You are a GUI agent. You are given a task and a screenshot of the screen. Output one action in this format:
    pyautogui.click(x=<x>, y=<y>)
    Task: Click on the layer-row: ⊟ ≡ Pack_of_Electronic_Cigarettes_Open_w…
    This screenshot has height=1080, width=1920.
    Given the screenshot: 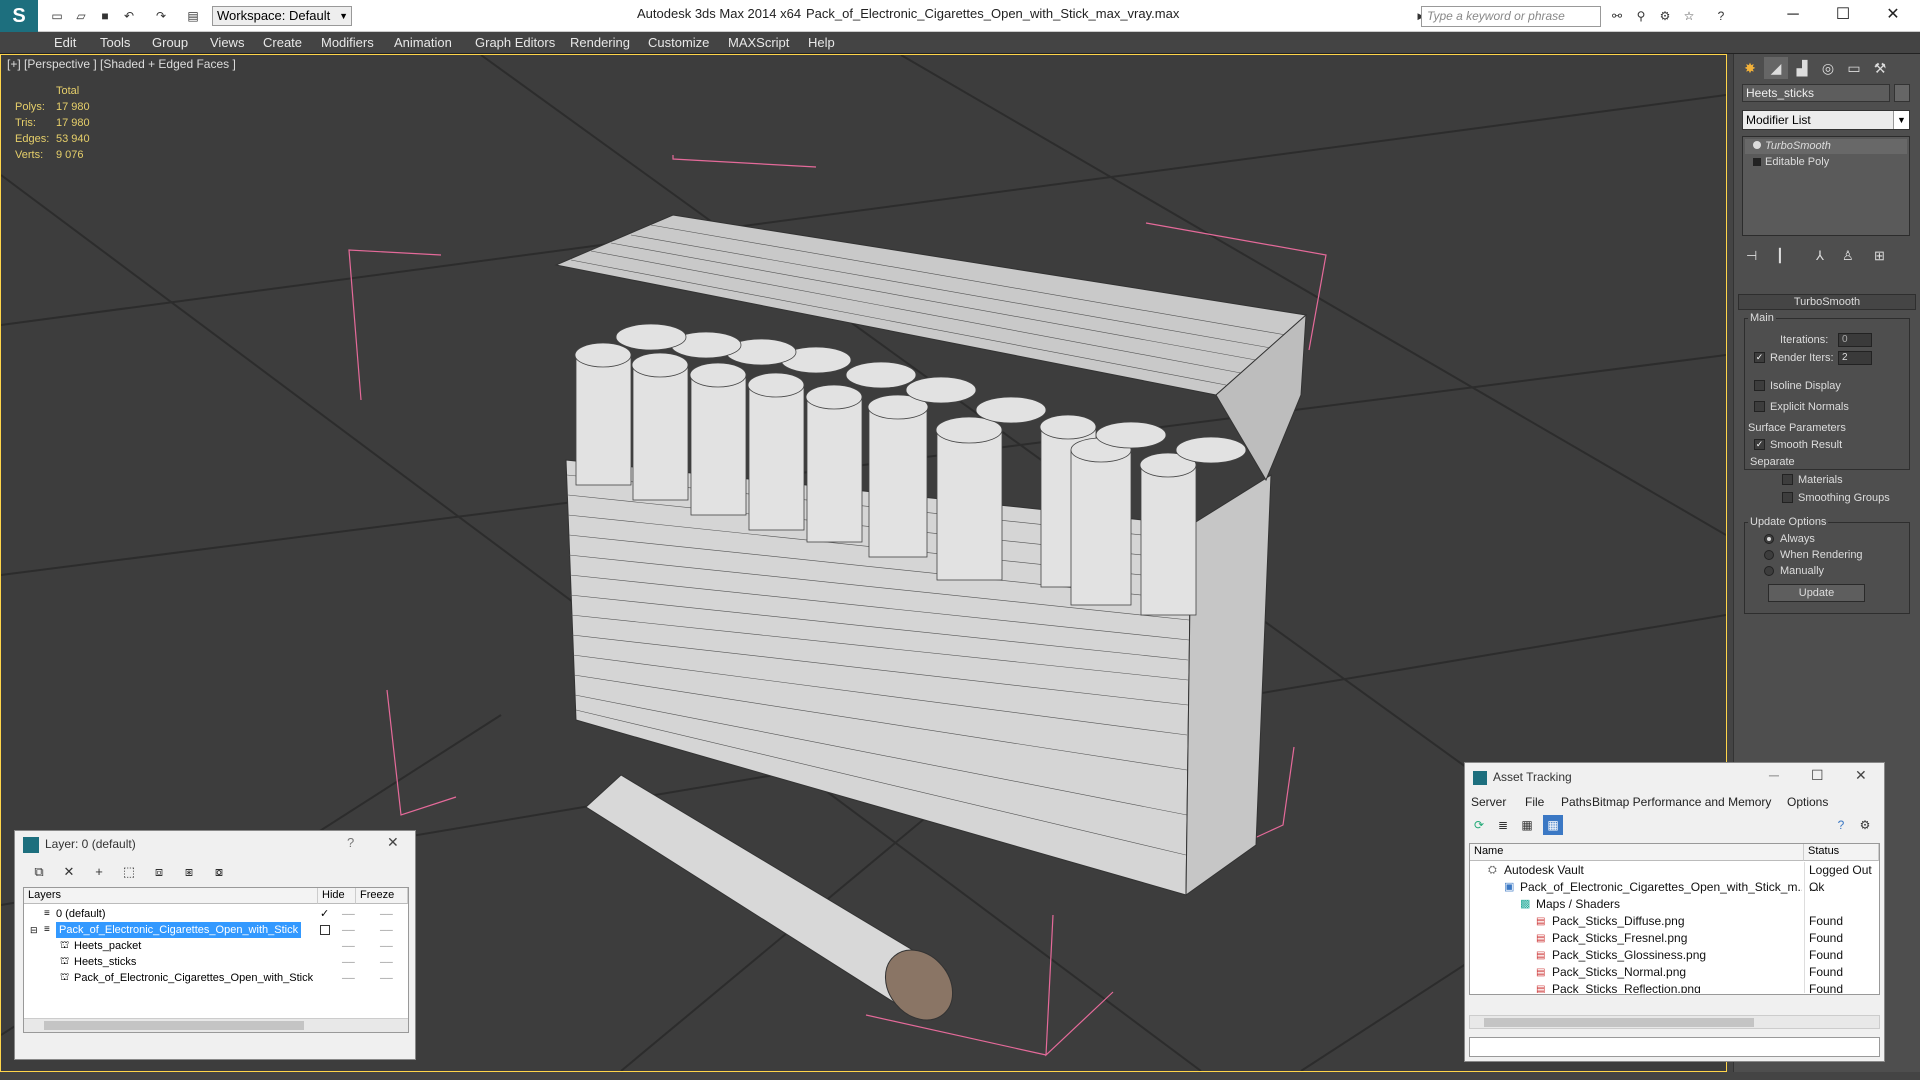 What is the action you would take?
    pyautogui.click(x=216, y=930)
    